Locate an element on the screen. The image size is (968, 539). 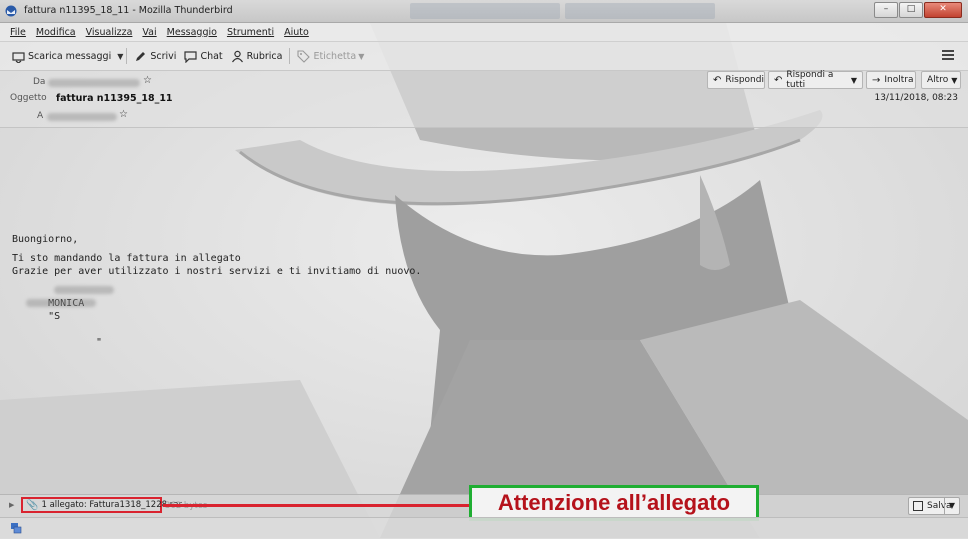
body-greeting: Buongiorno, is located at coordinates (45, 239).